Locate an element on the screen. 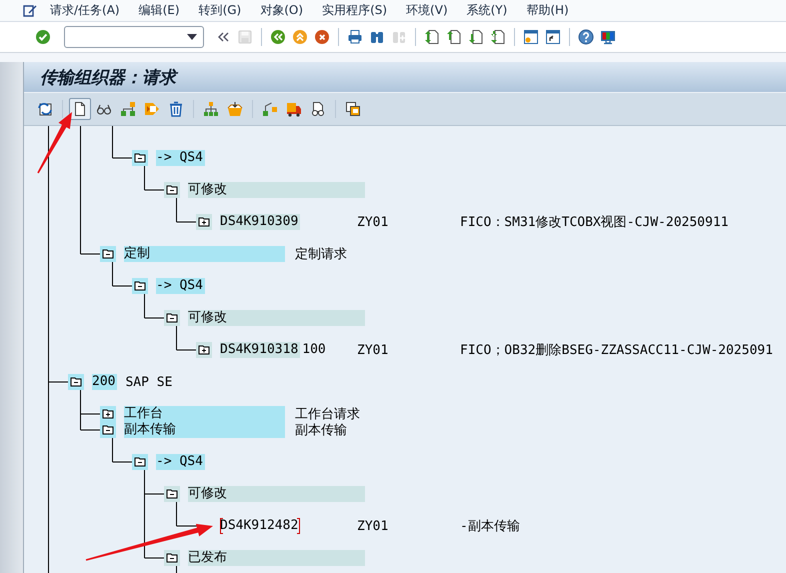 The width and height of the screenshot is (786, 573). client-name: SAP SE is located at coordinates (148, 382).